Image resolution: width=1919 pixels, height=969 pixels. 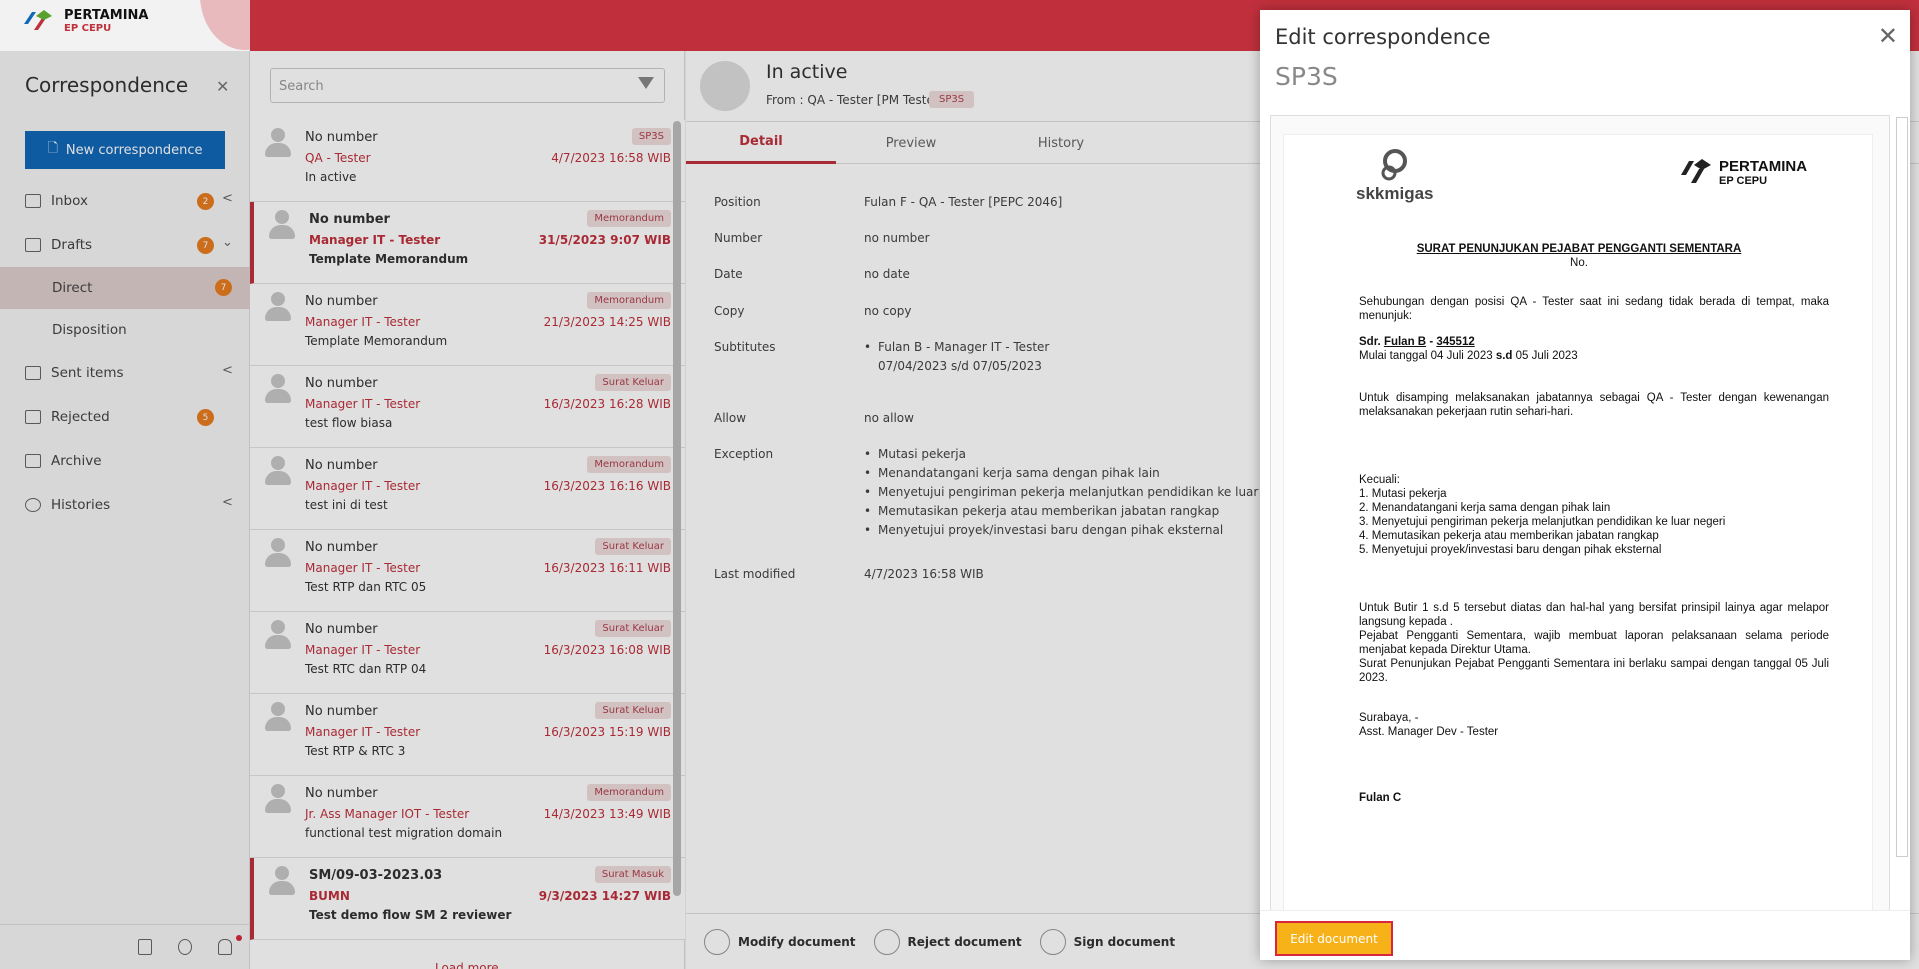 What do you see at coordinates (646, 83) in the screenshot?
I see `filter-icon` at bounding box center [646, 83].